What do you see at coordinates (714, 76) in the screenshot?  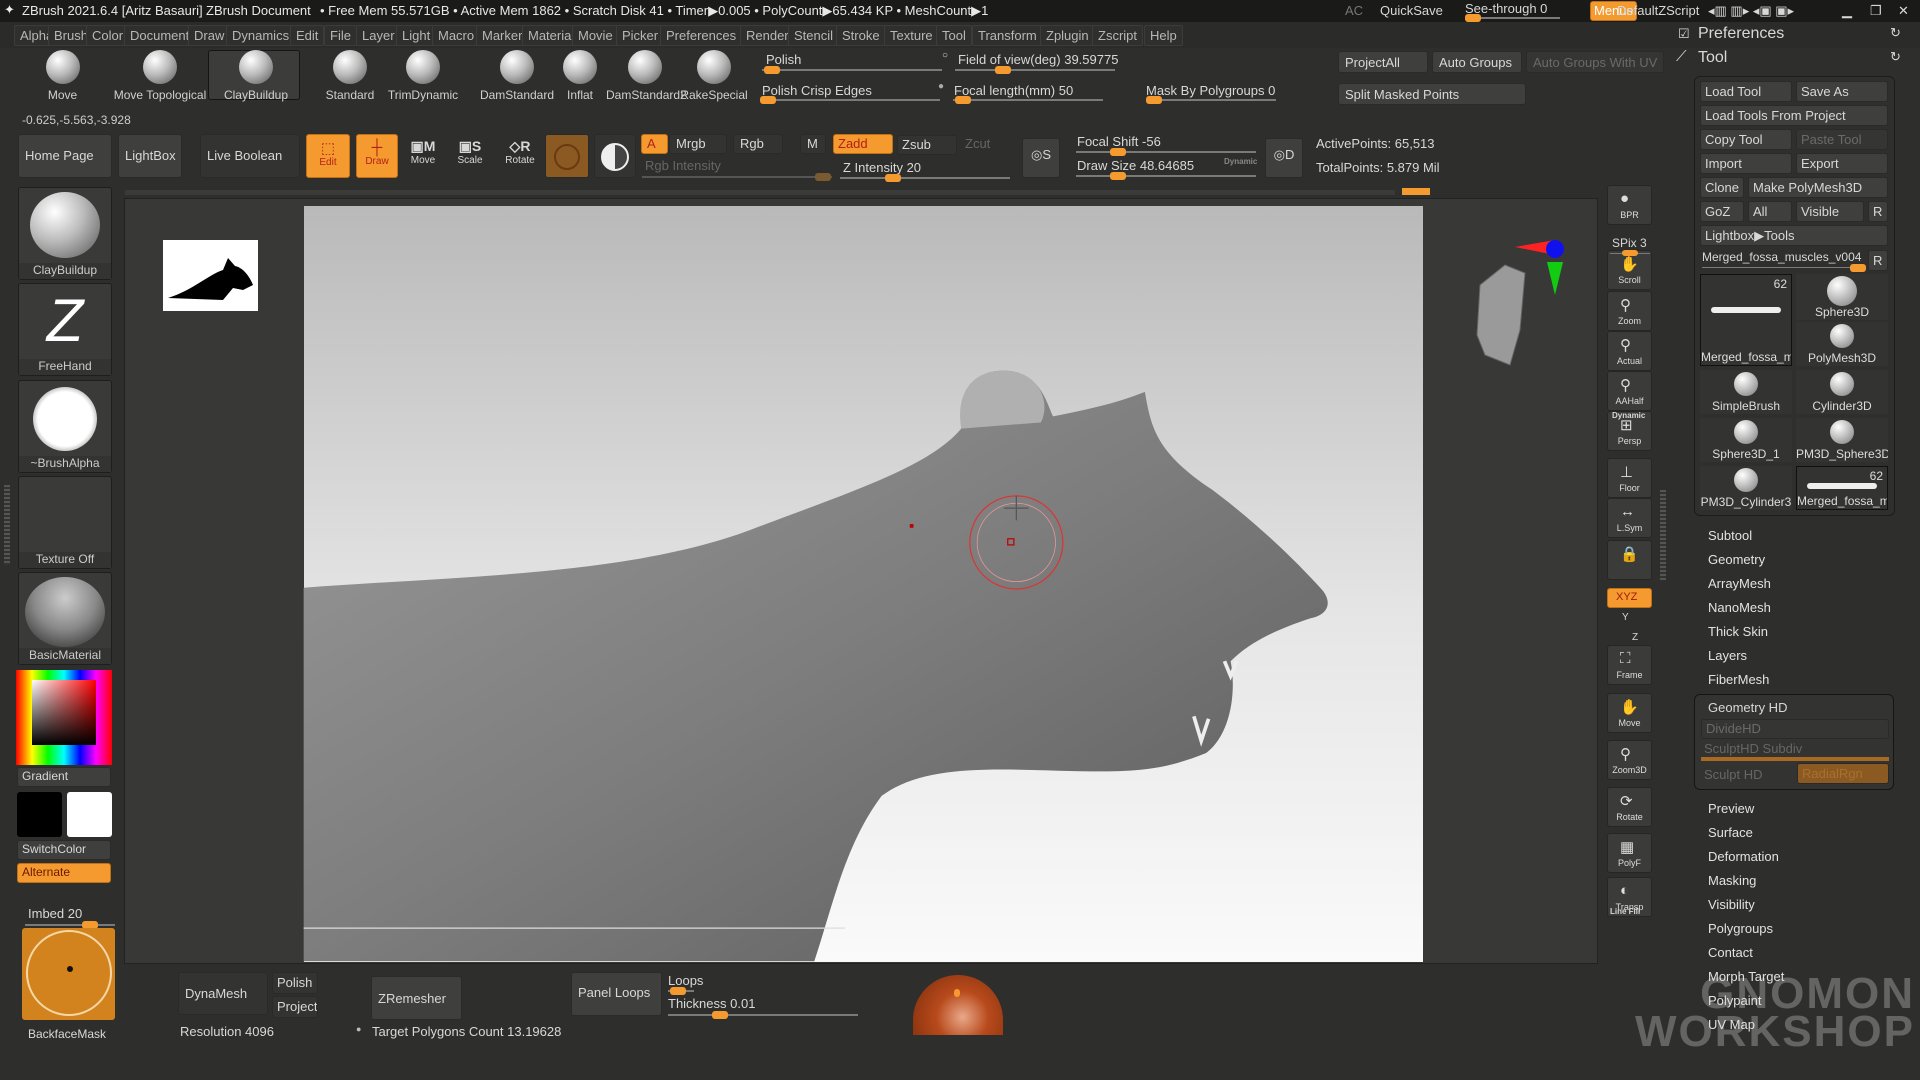 I see `brush-rakespecial: RakeSpecial` at bounding box center [714, 76].